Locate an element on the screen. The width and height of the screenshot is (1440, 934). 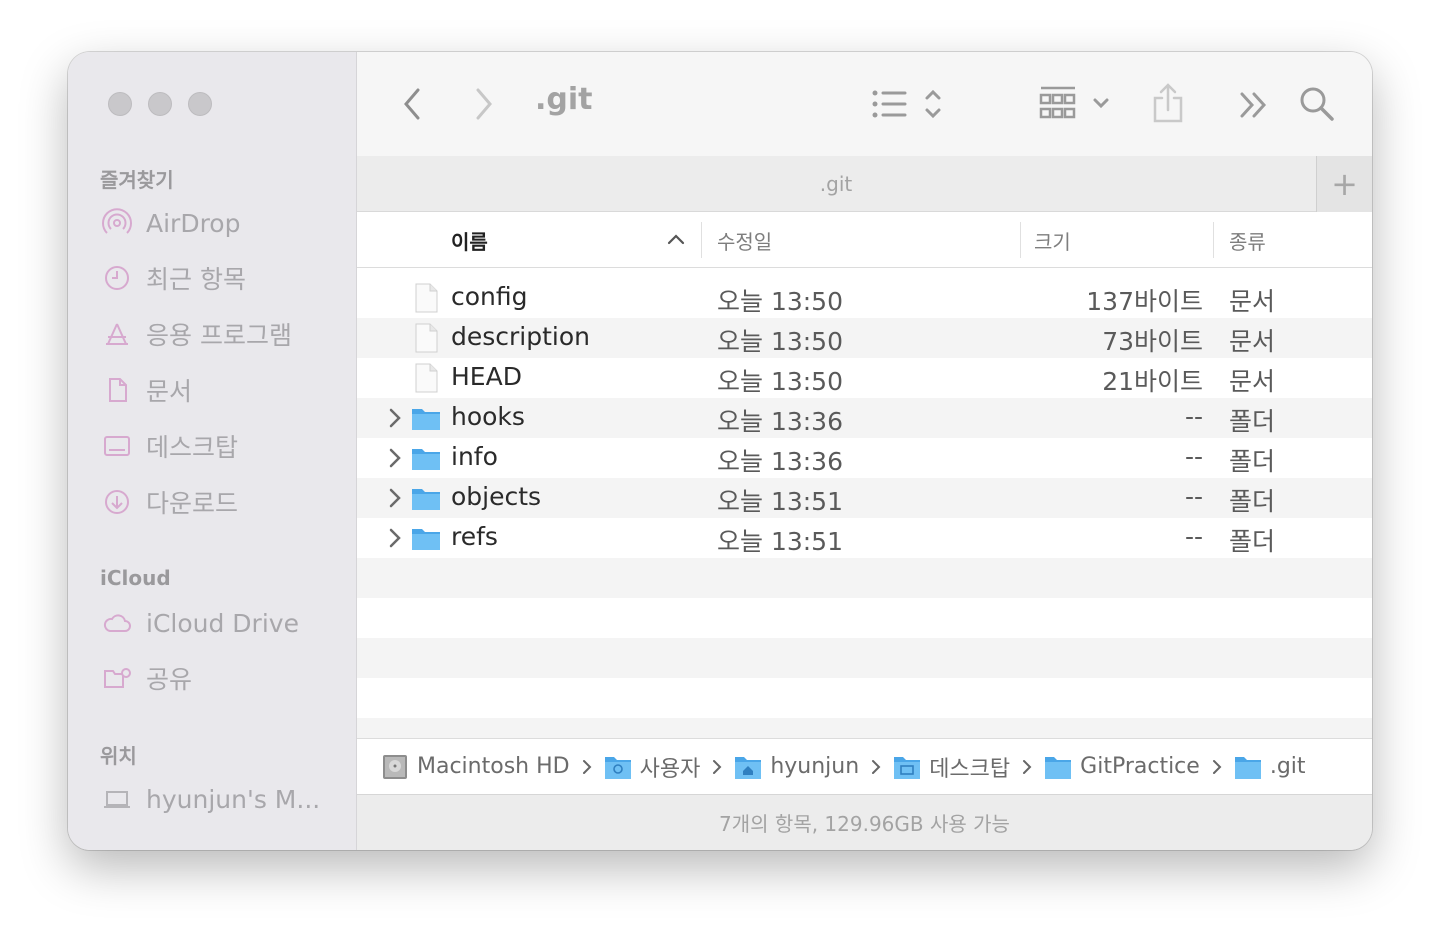
sidebar-item-recents: 최근 항목 is located at coordinates (174, 278).